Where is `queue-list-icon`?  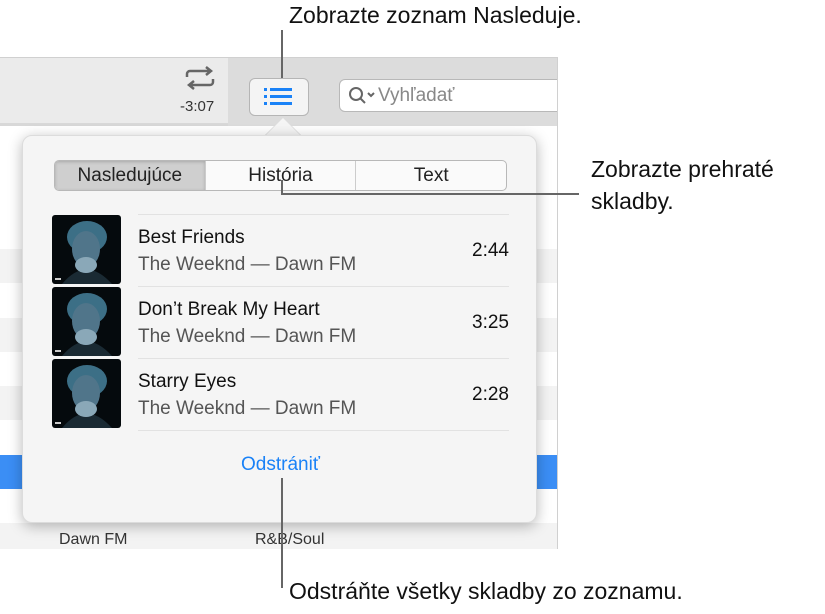 queue-list-icon is located at coordinates (278, 96).